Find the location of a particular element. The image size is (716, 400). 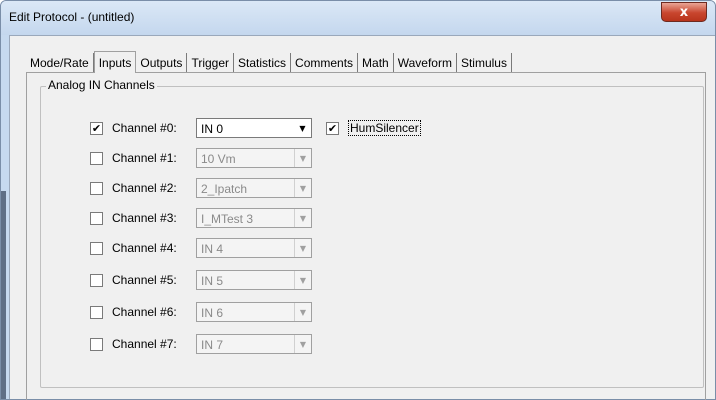

channel-row-1: Channel #1: 10 Vm ▼ is located at coordinates (201, 158).